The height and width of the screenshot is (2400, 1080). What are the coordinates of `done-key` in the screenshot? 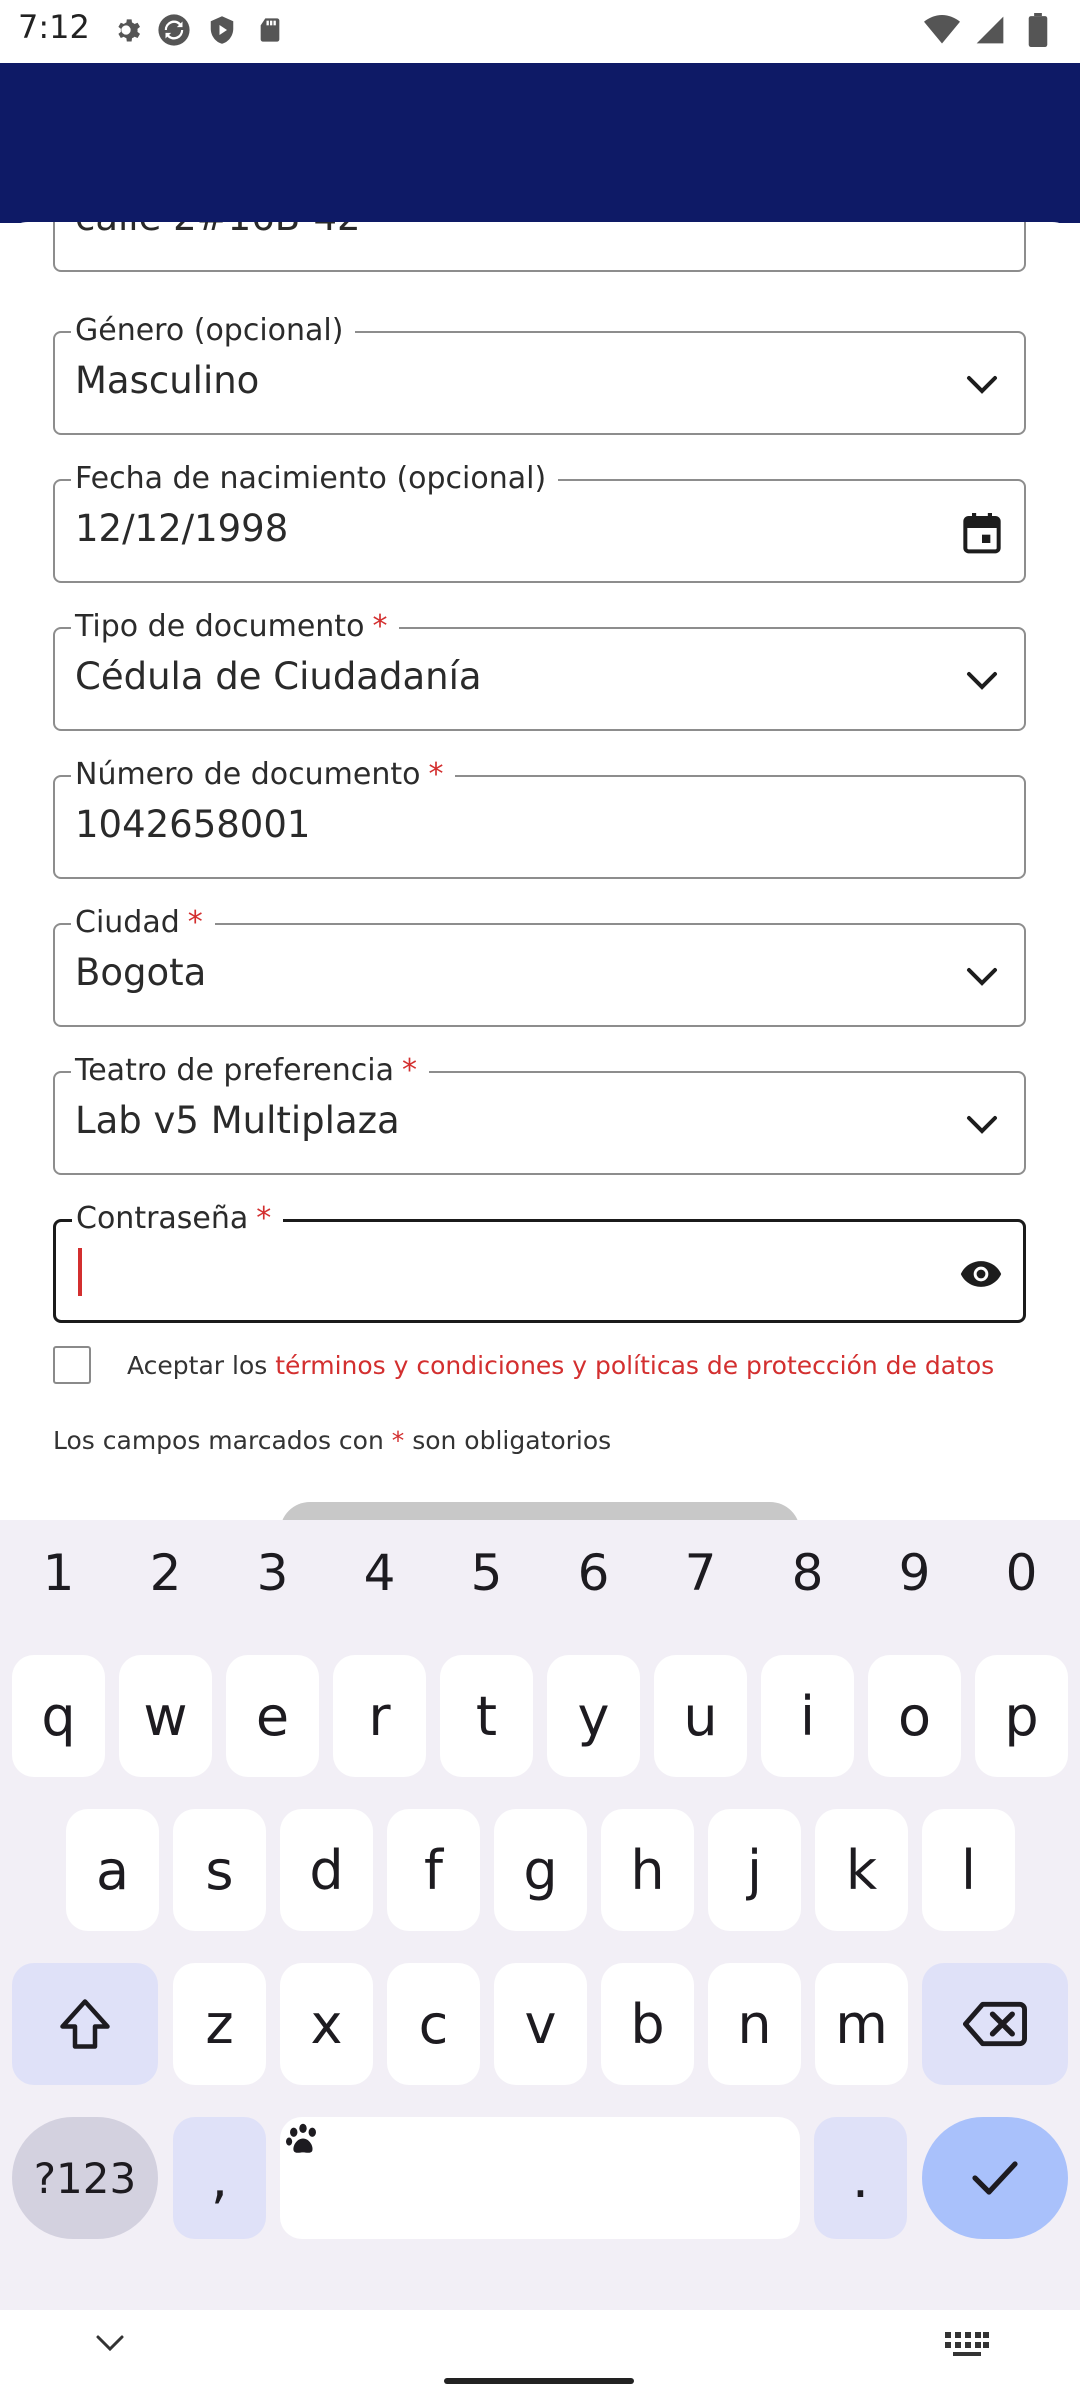 It's located at (995, 2178).